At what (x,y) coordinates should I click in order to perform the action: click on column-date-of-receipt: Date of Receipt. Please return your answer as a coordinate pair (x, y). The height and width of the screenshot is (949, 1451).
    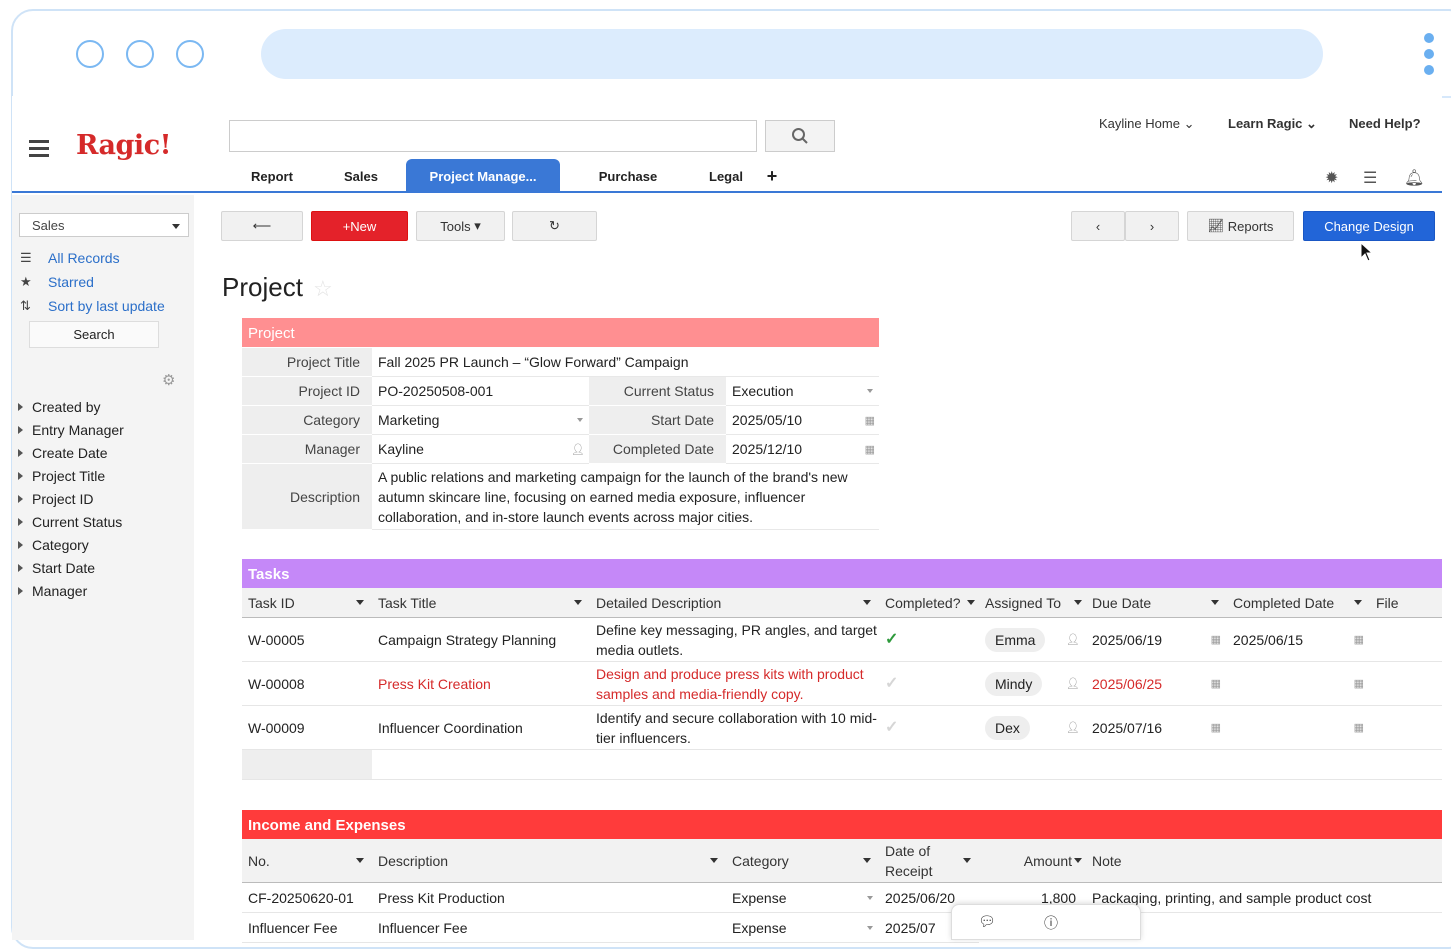
    Looking at the image, I should click on (929, 861).